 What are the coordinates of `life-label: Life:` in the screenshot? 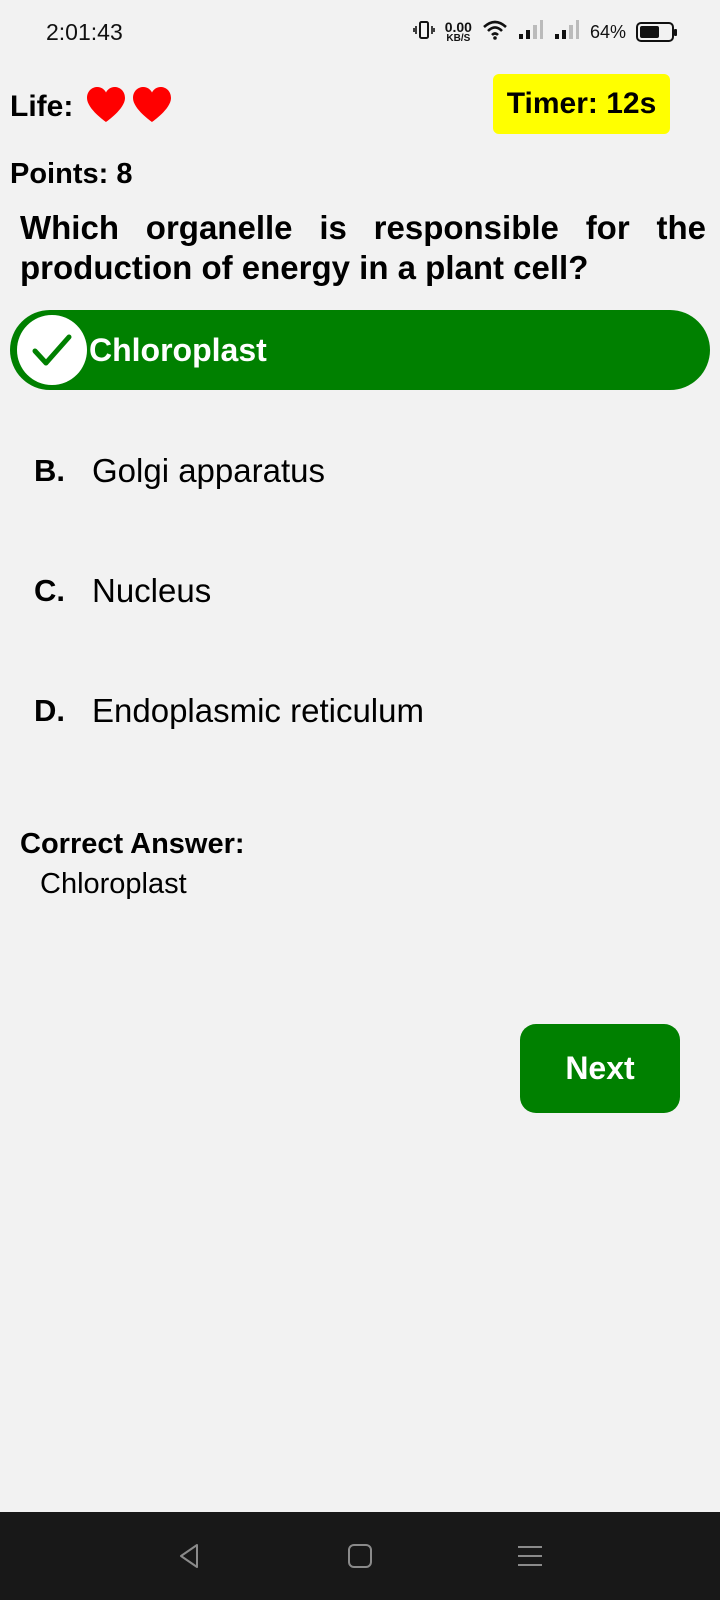 It's located at (42, 106).